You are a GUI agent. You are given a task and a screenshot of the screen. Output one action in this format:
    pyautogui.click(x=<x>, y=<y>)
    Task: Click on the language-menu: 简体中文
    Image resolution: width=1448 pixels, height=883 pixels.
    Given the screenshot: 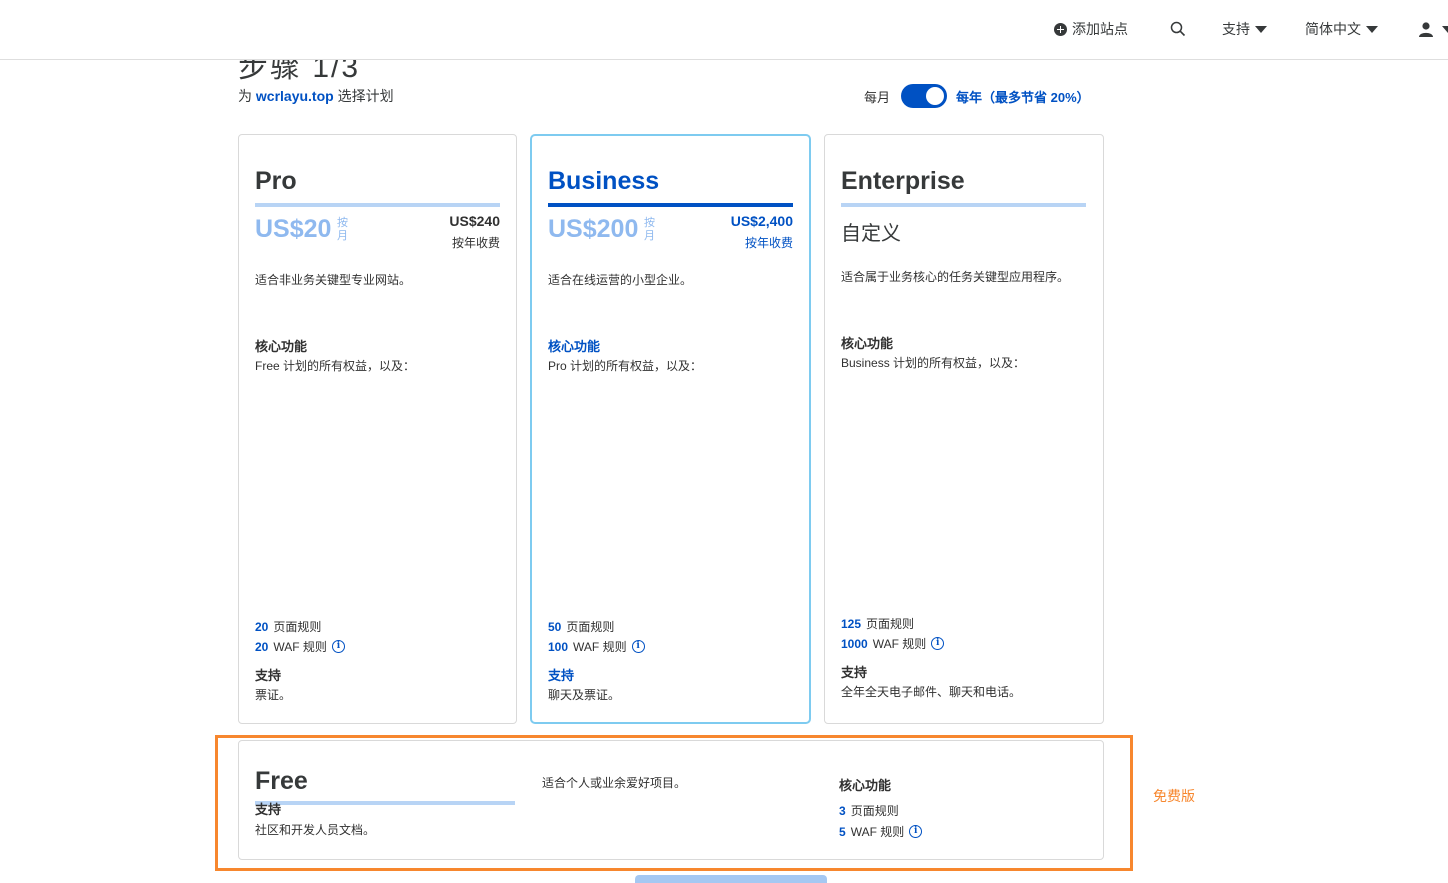 What is the action you would take?
    pyautogui.click(x=1341, y=29)
    